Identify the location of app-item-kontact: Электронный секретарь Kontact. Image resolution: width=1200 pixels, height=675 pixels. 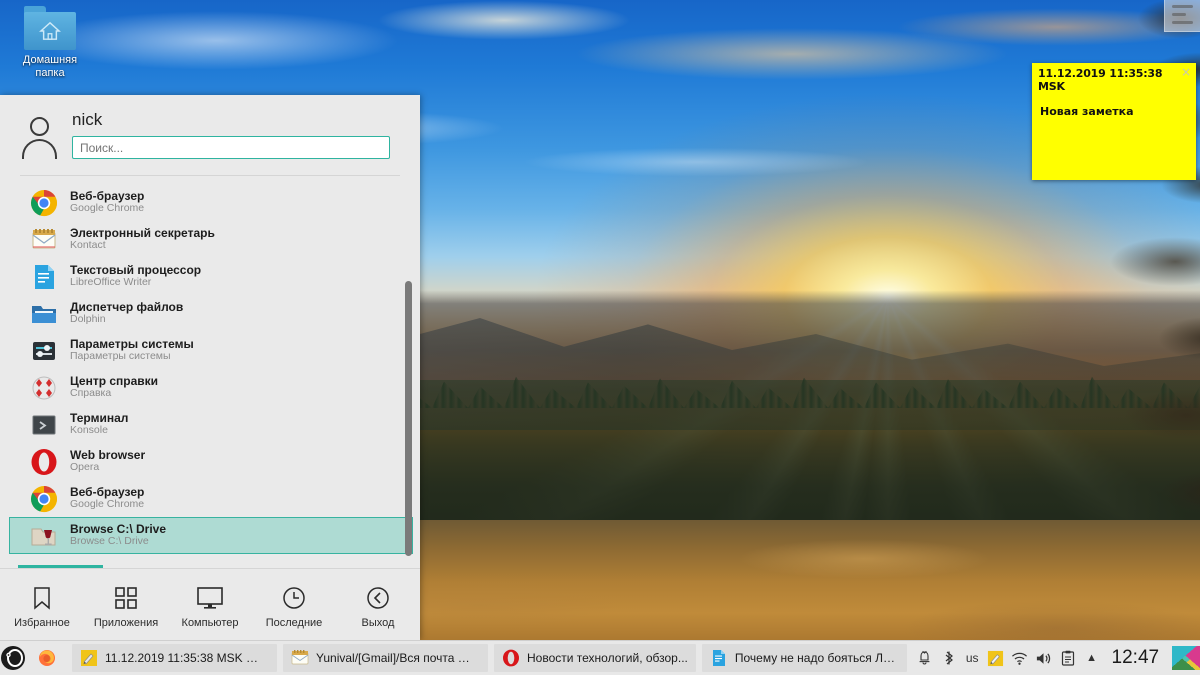
(211, 239).